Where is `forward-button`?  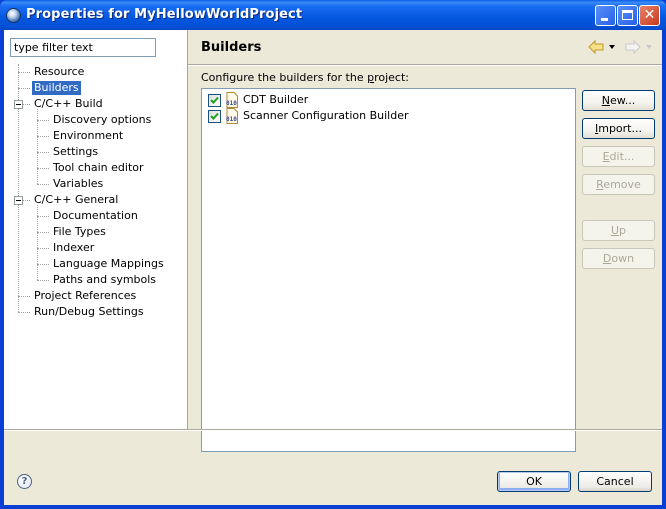 forward-button is located at coordinates (639, 48).